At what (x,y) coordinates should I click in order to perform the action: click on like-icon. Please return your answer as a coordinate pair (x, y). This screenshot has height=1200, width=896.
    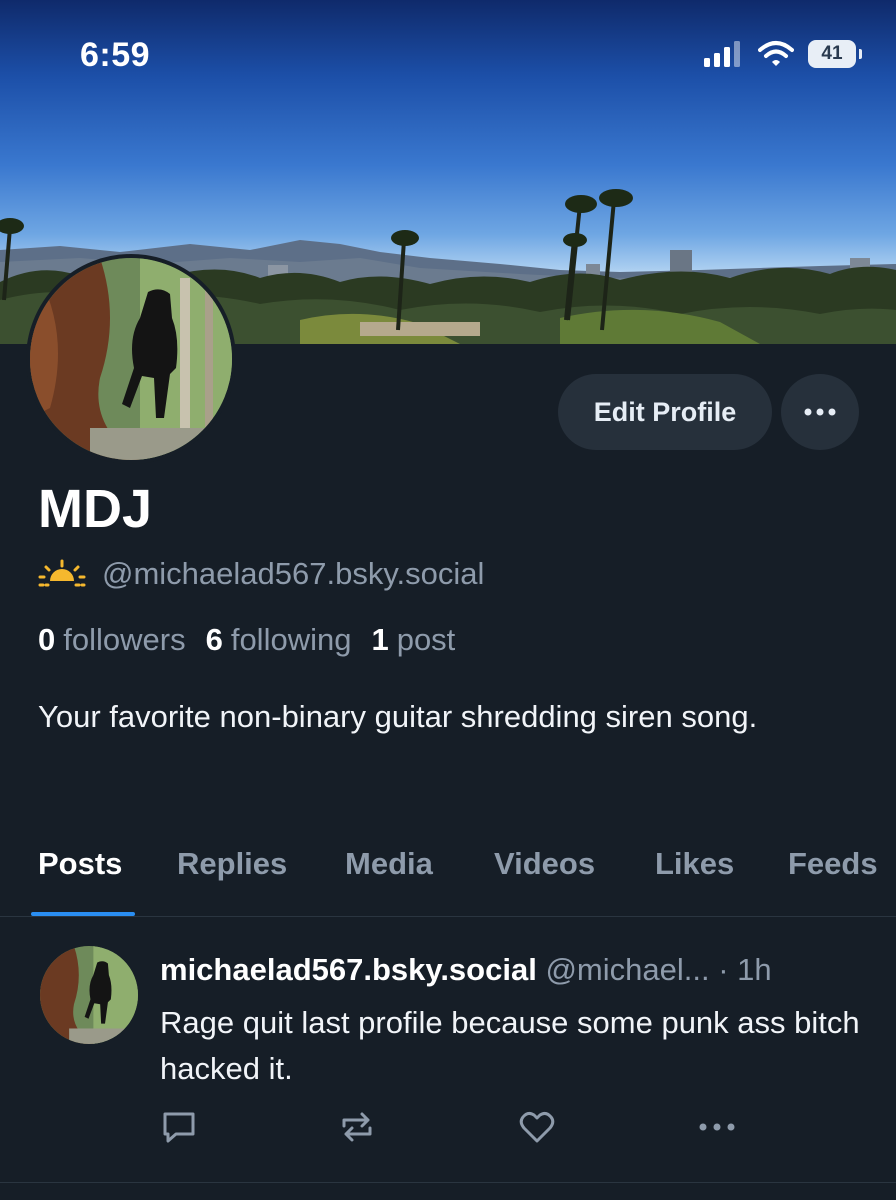
    Looking at the image, I should click on (537, 1127).